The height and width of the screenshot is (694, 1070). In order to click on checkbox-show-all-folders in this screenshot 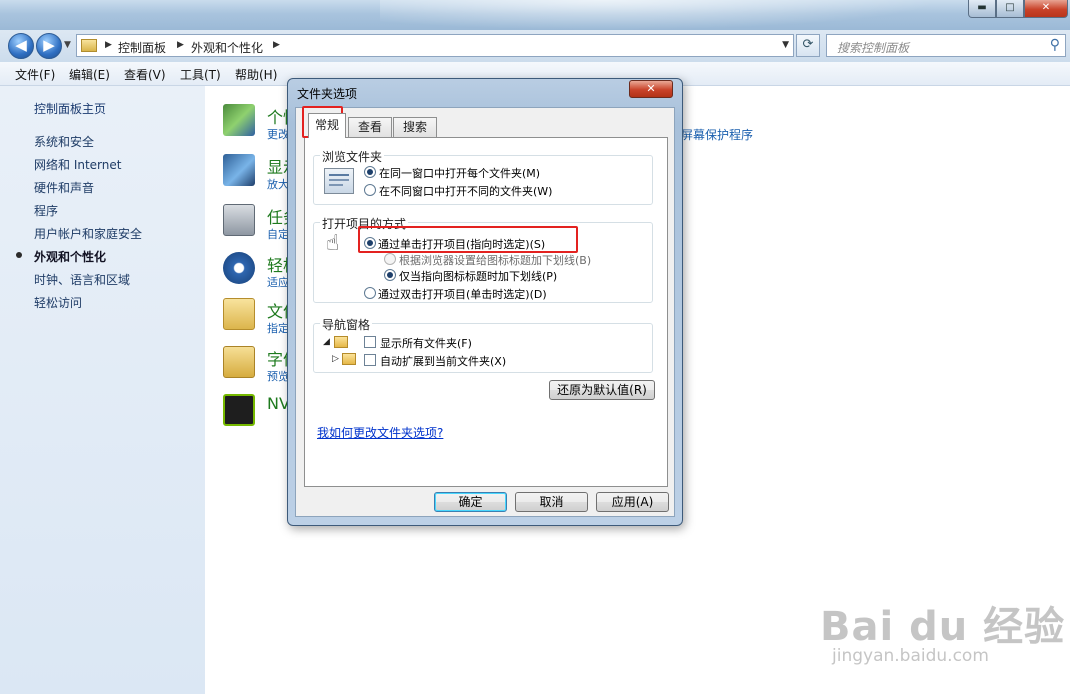, I will do `click(370, 342)`.